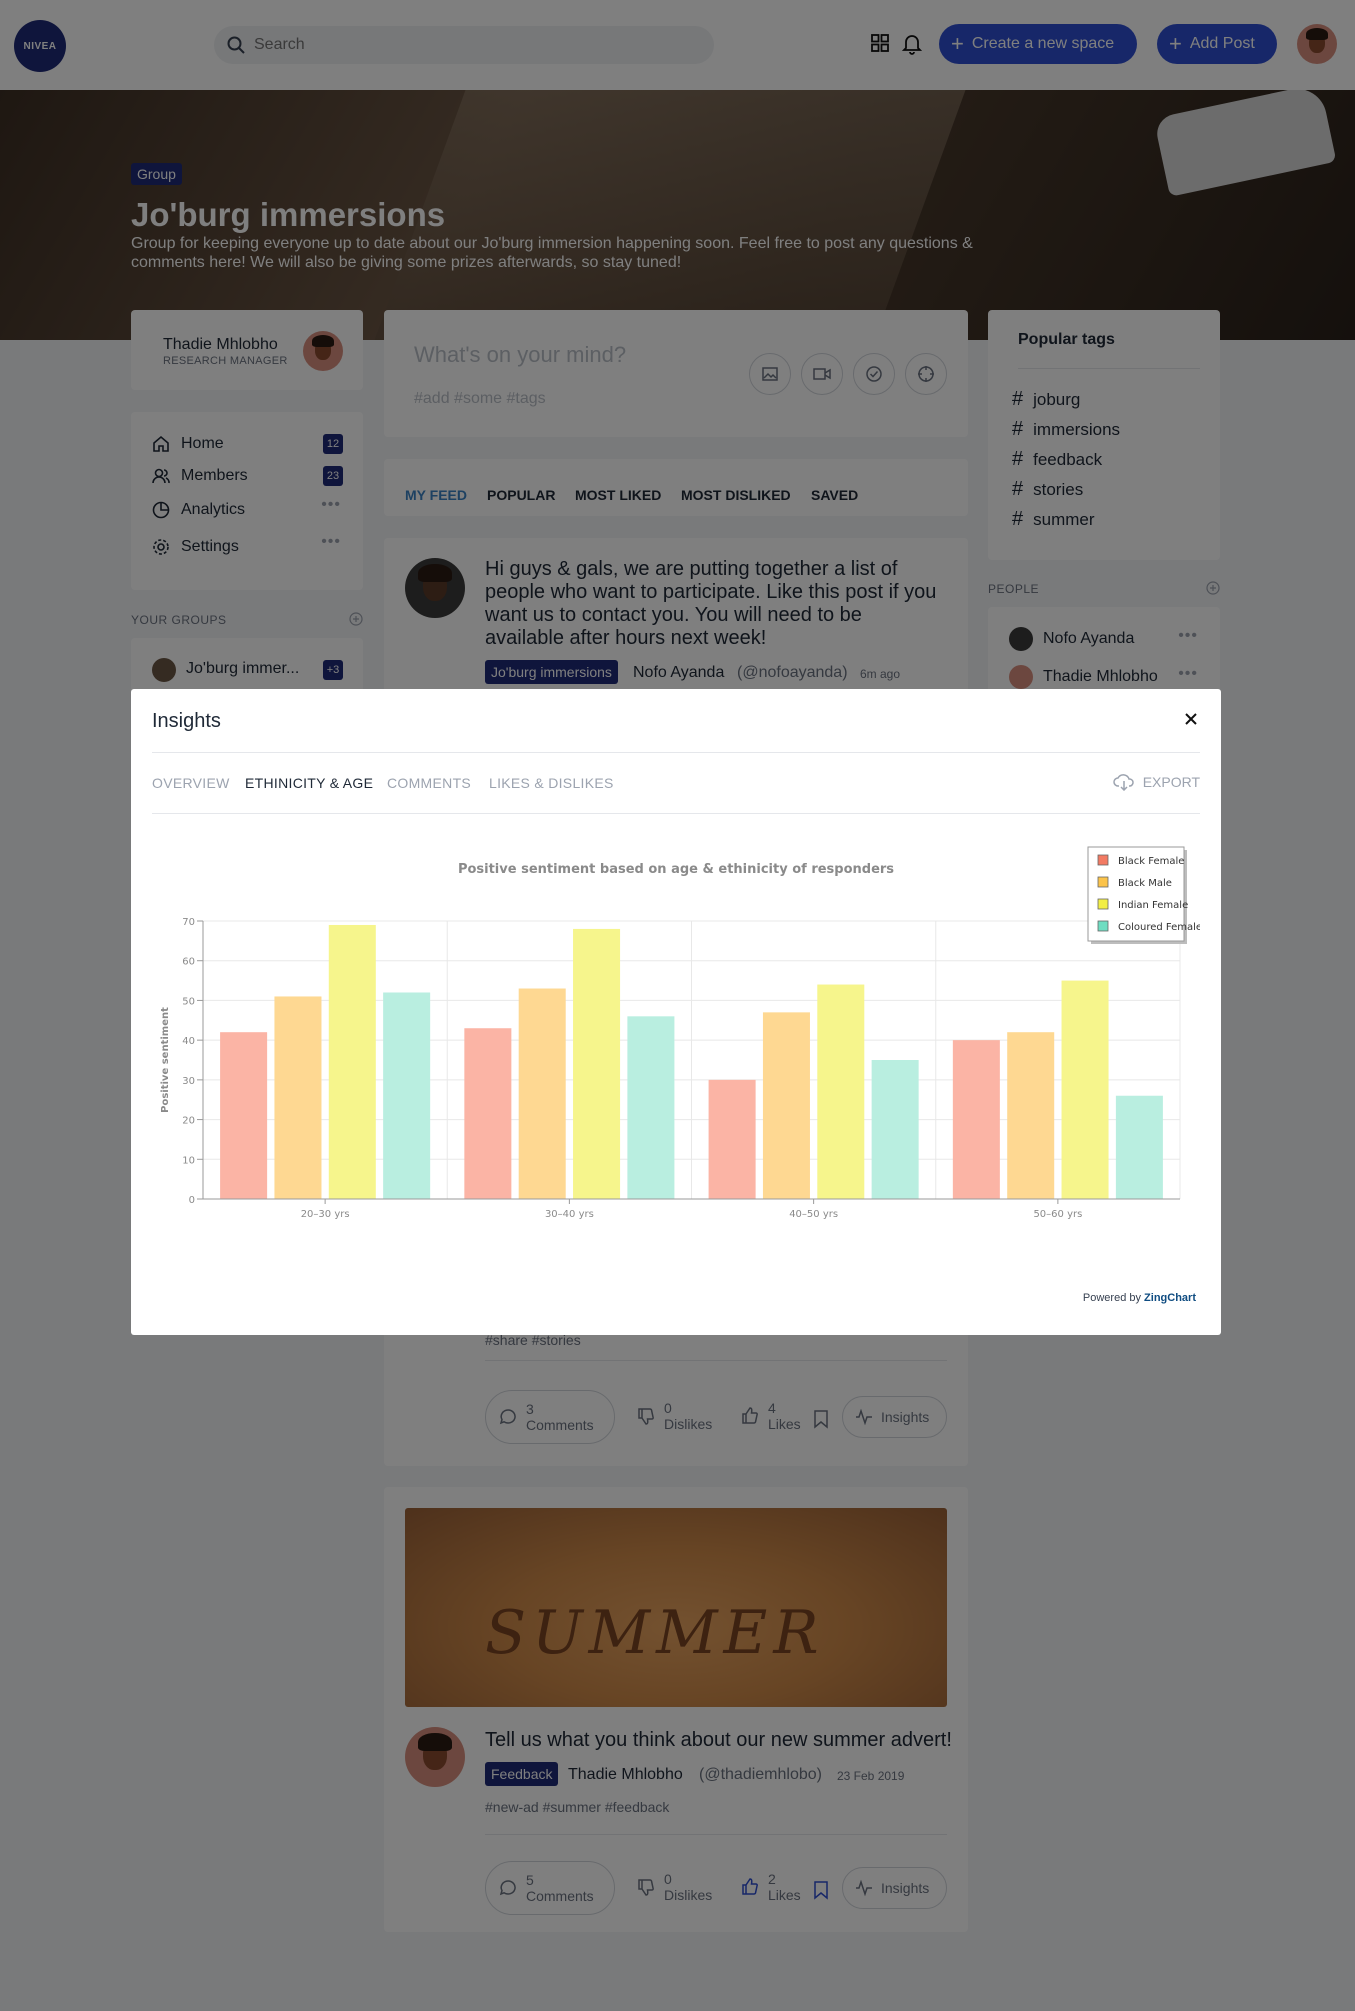 The width and height of the screenshot is (1355, 2011). I want to click on y-tick-label: 40, so click(188, 1041).